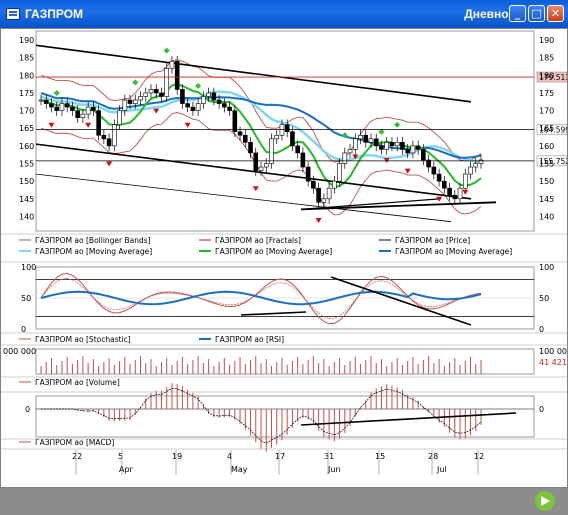 This screenshot has width=568, height=515. What do you see at coordinates (26, 181) in the screenshot?
I see `price-tick-left: 150` at bounding box center [26, 181].